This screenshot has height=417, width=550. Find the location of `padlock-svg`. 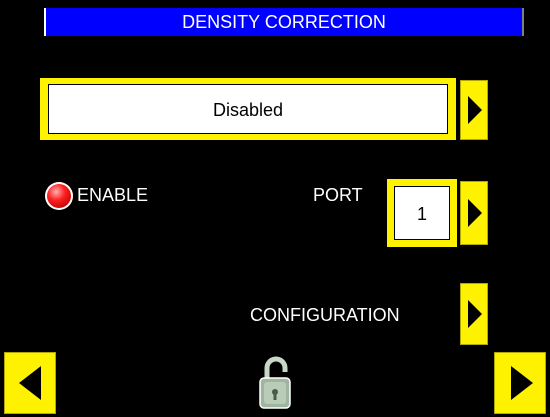

padlock-svg is located at coordinates (275, 382).